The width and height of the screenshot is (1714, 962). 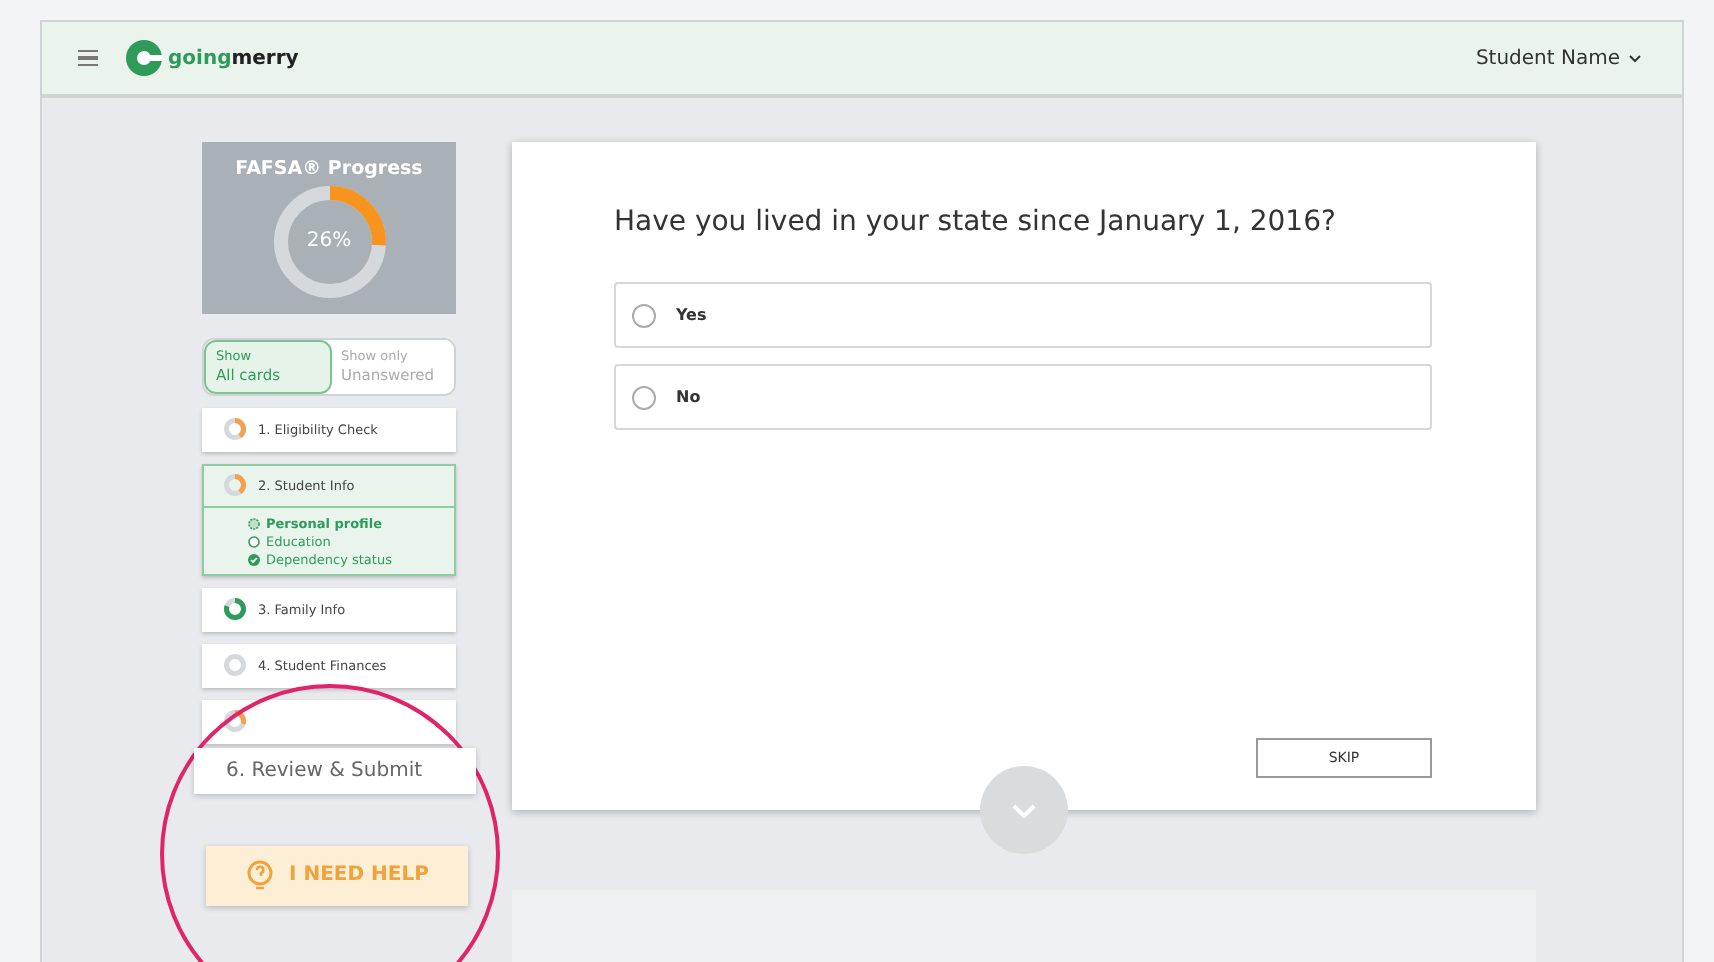 I want to click on question-text: Have you lived in your state since January 1, 2016?, so click(x=976, y=222).